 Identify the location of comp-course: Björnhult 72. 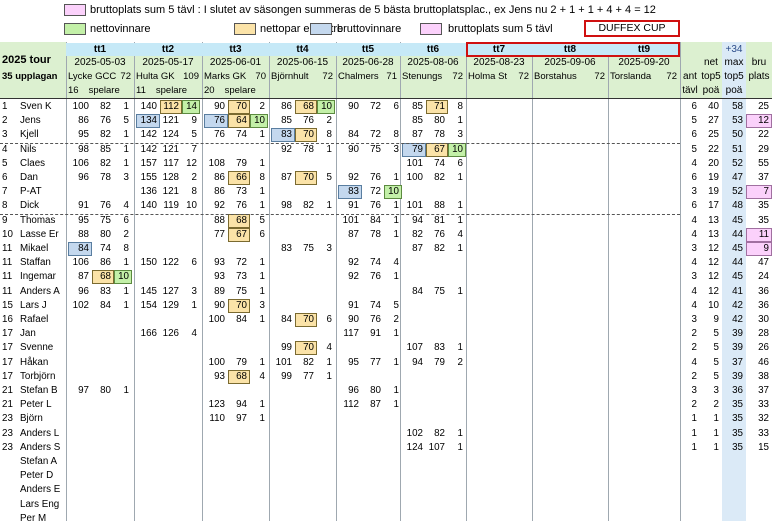
(302, 77).